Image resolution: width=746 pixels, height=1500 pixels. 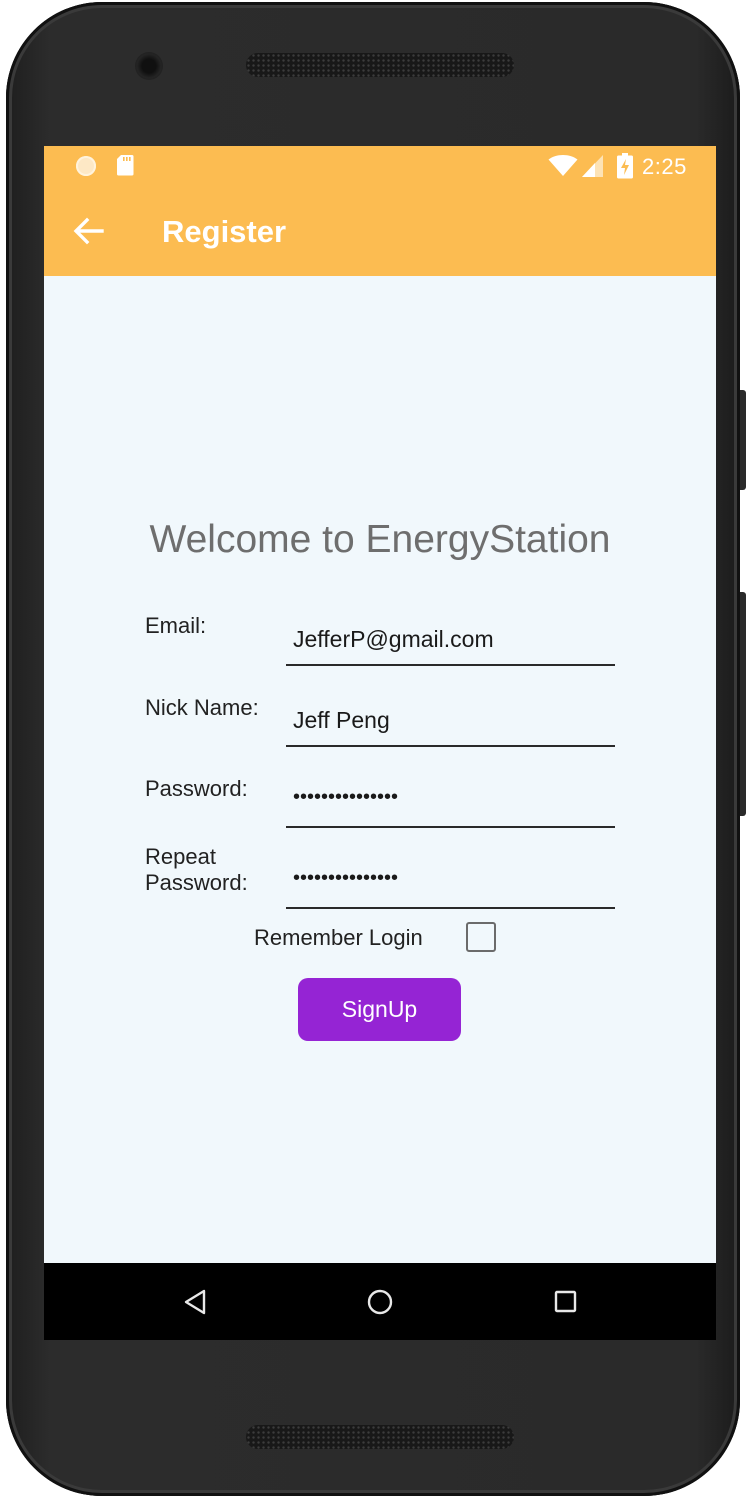 I want to click on repeat-password-label-line2: Password:, so click(x=196, y=882).